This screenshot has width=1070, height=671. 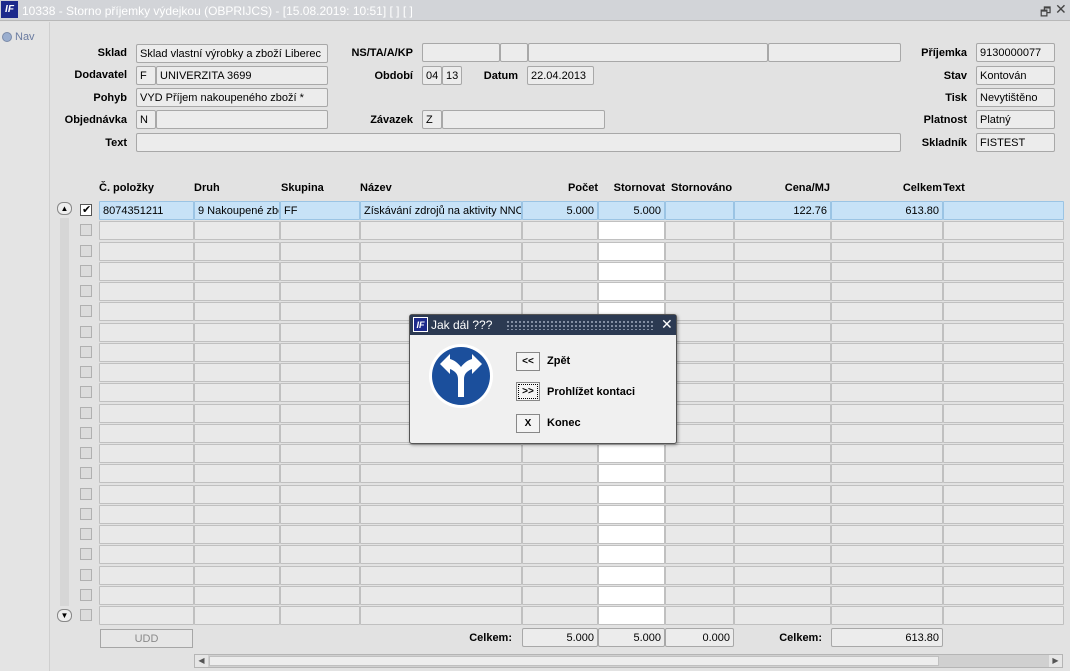 What do you see at coordinates (1015, 97) in the screenshot?
I see `tisk-field: Nevytištěno` at bounding box center [1015, 97].